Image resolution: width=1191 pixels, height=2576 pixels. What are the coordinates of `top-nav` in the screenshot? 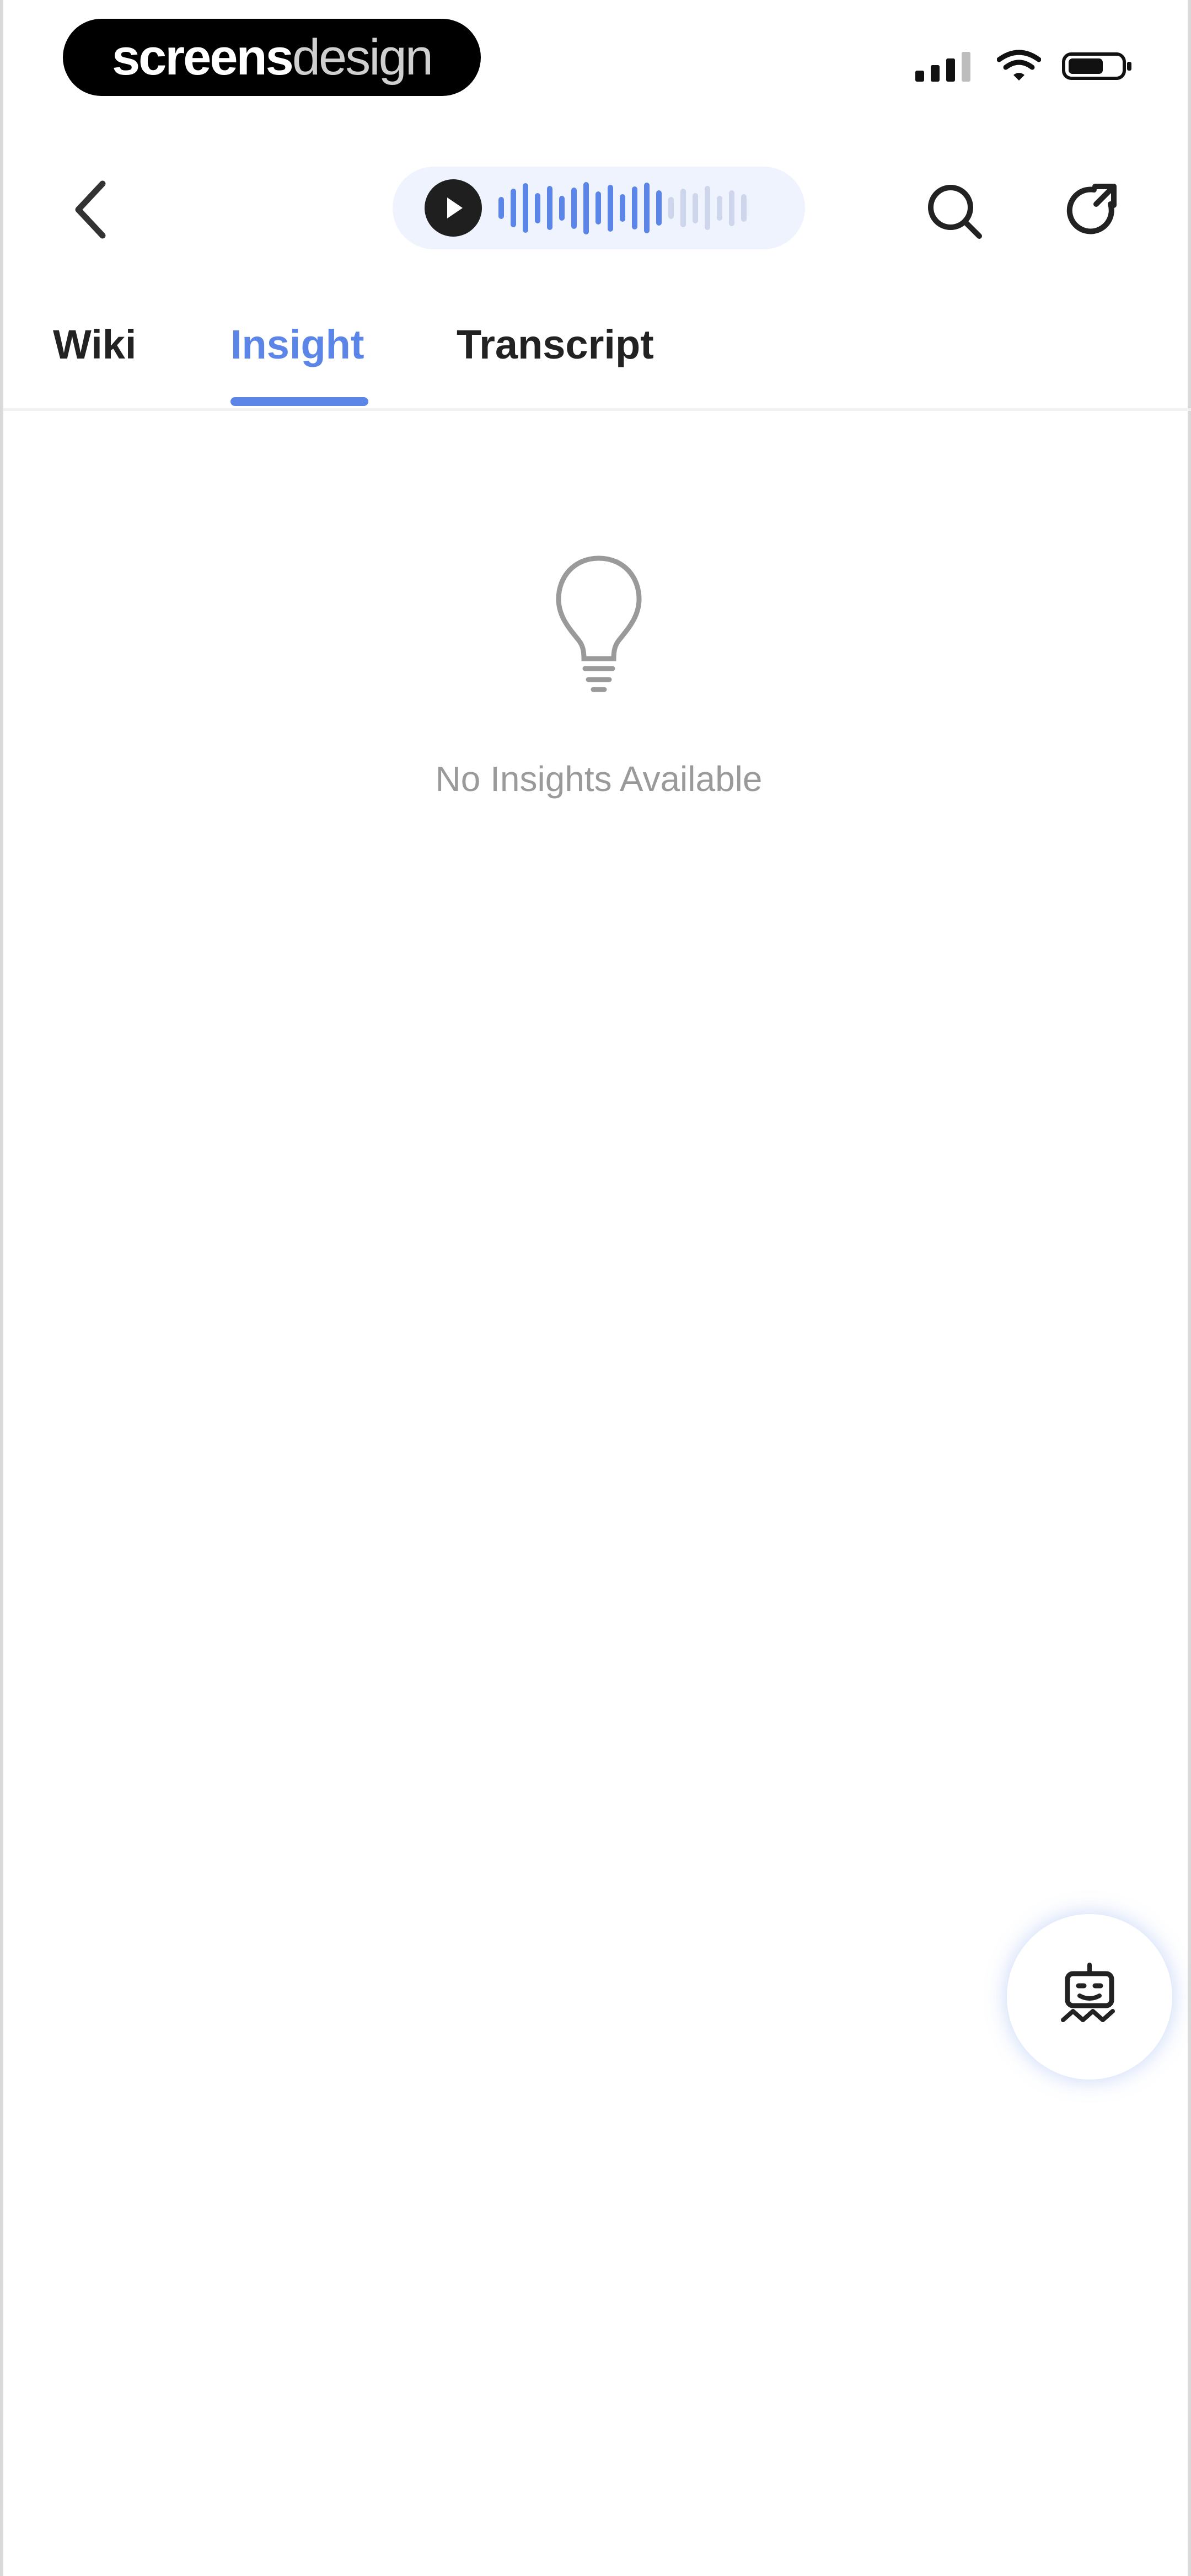 It's located at (597, 209).